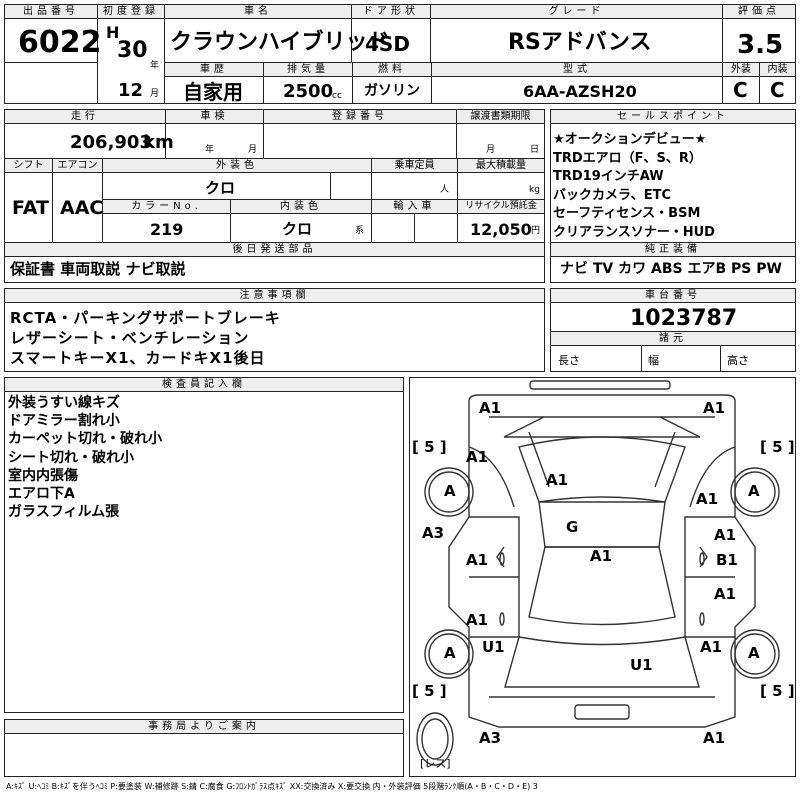  Describe the element at coordinates (580, 91) in the screenshot. I see `model: 6AA-AZSH20` at that location.